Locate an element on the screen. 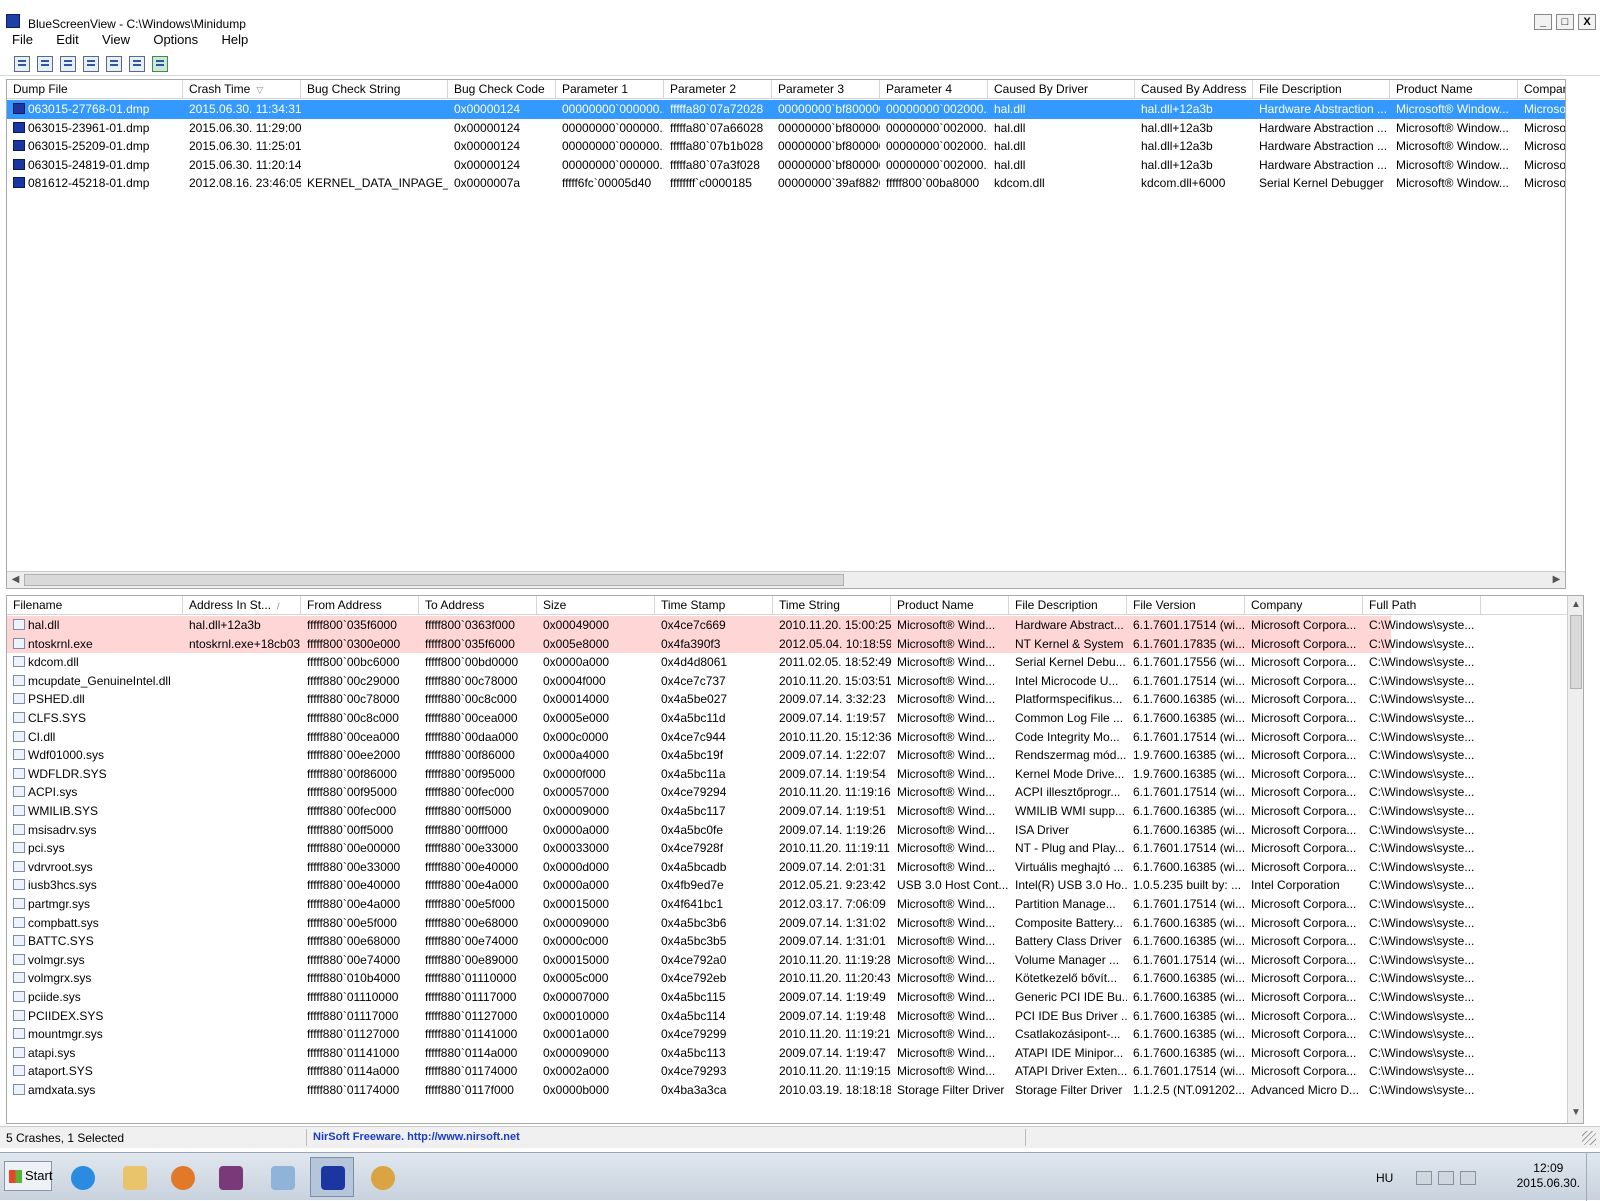 The height and width of the screenshot is (1201, 1600). crash-column-header: Parameter 4 is located at coordinates (934, 89).